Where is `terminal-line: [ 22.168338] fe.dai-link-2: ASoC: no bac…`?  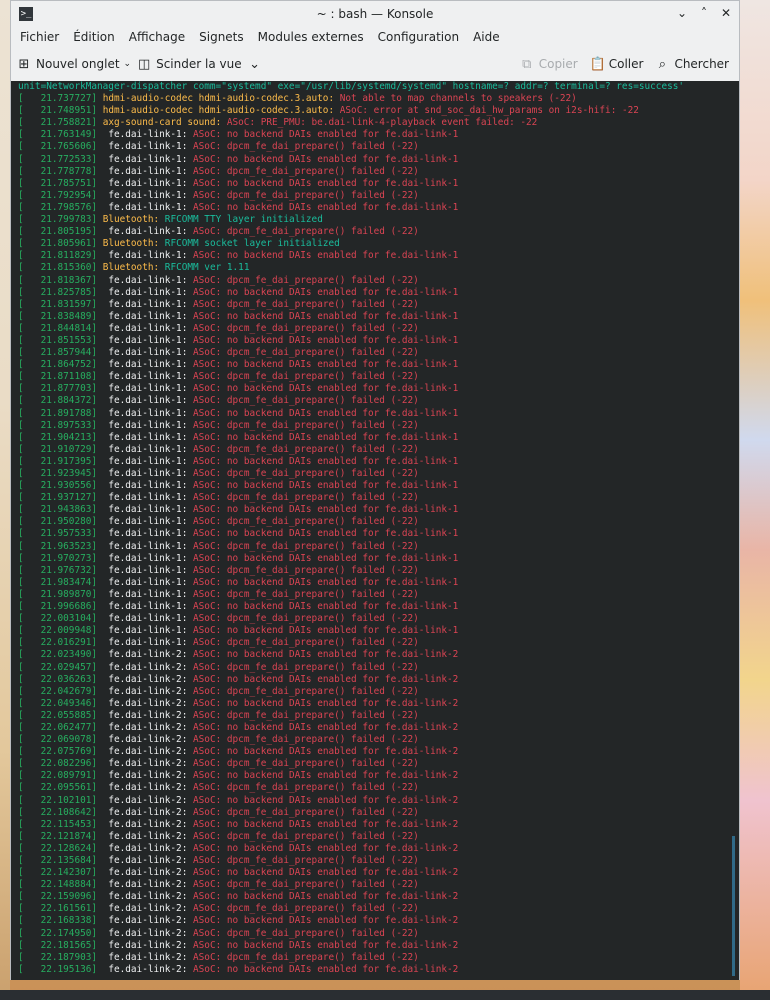
terminal-line: [ 22.168338] fe.dai-link-2: ASoC: no bac… is located at coordinates (378, 921).